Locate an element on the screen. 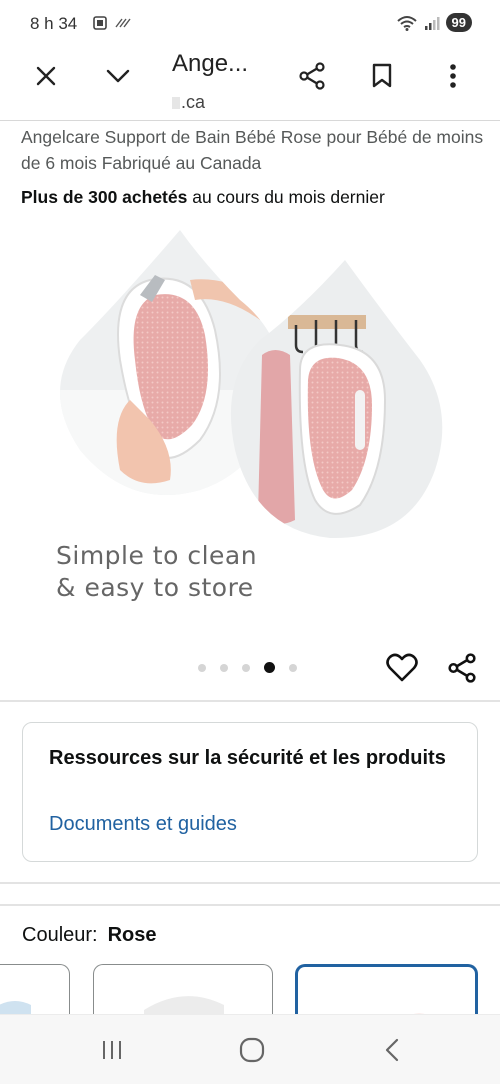 The height and width of the screenshot is (1084, 500). status-bar: 8 h 34 99 is located at coordinates (250, 23).